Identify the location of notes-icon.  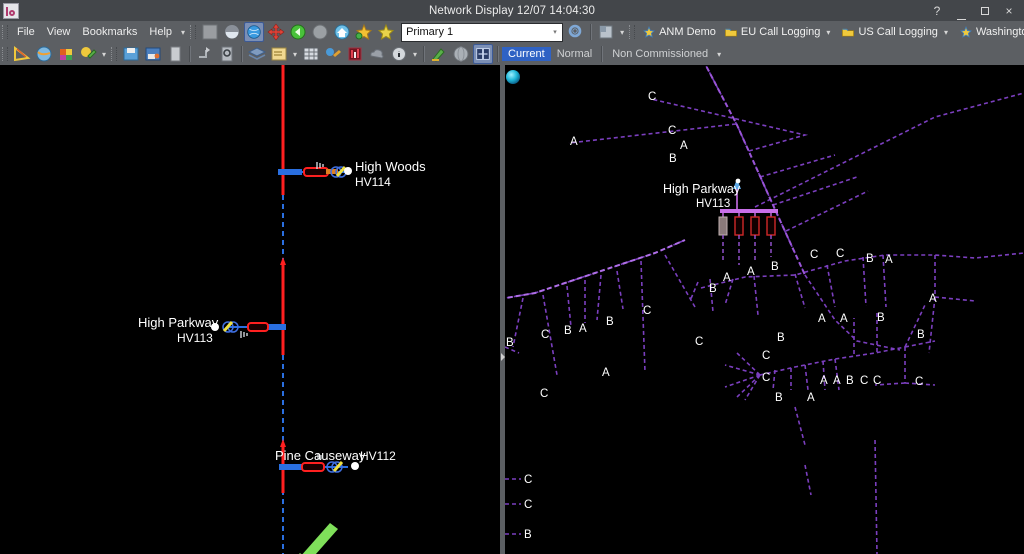
(279, 54).